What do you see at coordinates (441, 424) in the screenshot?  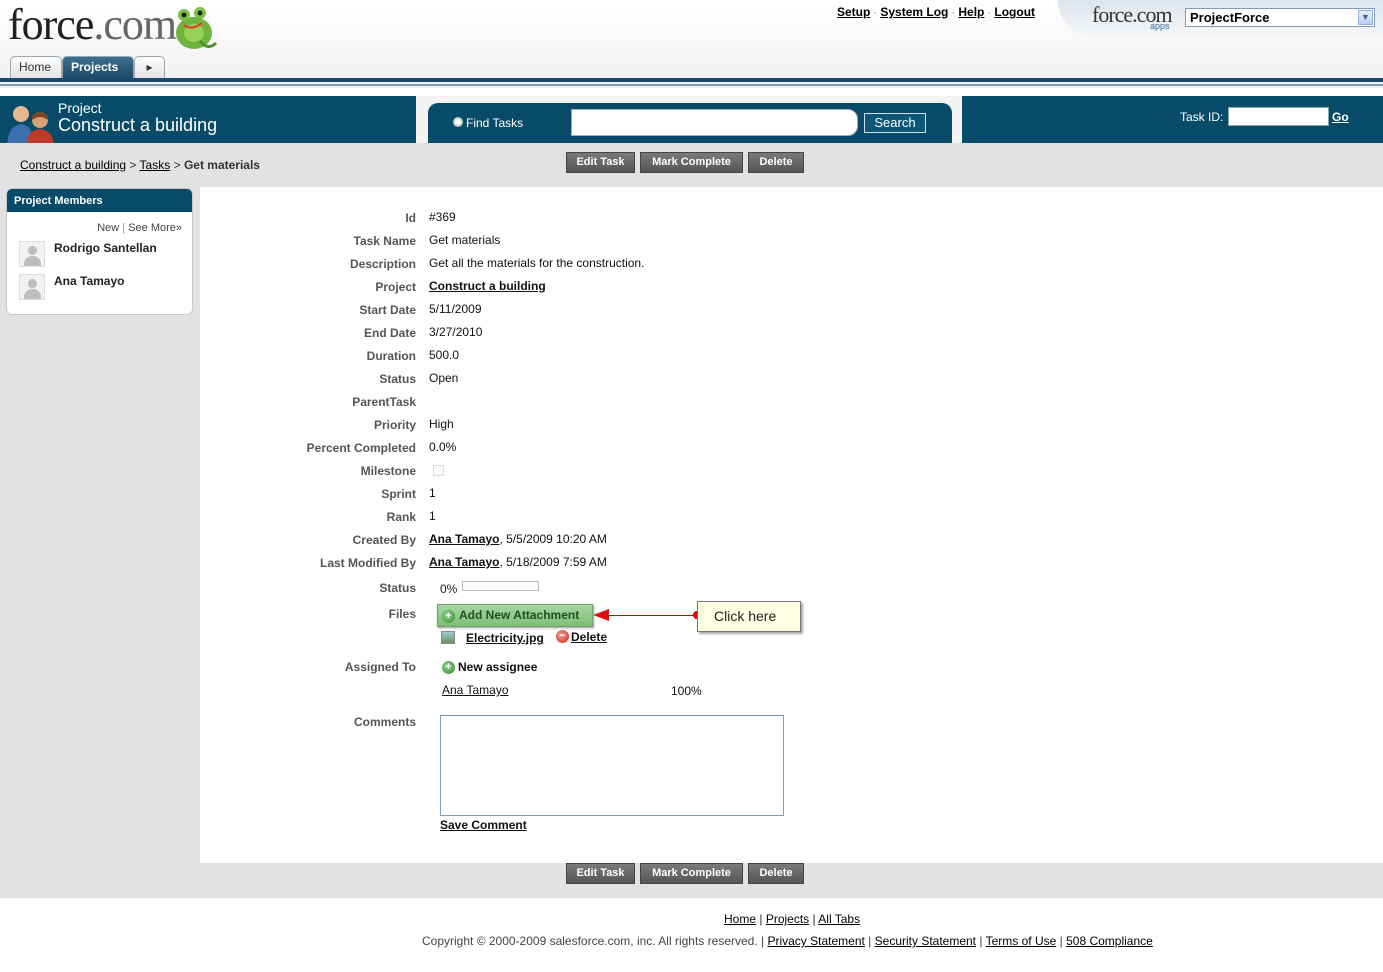 I see `value-priority: High` at bounding box center [441, 424].